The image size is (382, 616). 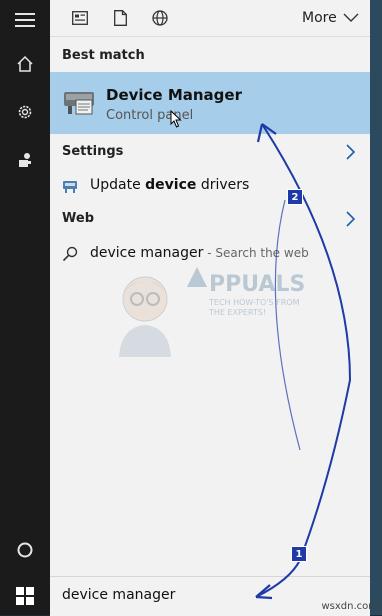 I want to click on annotation-badge-2: 2, so click(x=295, y=197).